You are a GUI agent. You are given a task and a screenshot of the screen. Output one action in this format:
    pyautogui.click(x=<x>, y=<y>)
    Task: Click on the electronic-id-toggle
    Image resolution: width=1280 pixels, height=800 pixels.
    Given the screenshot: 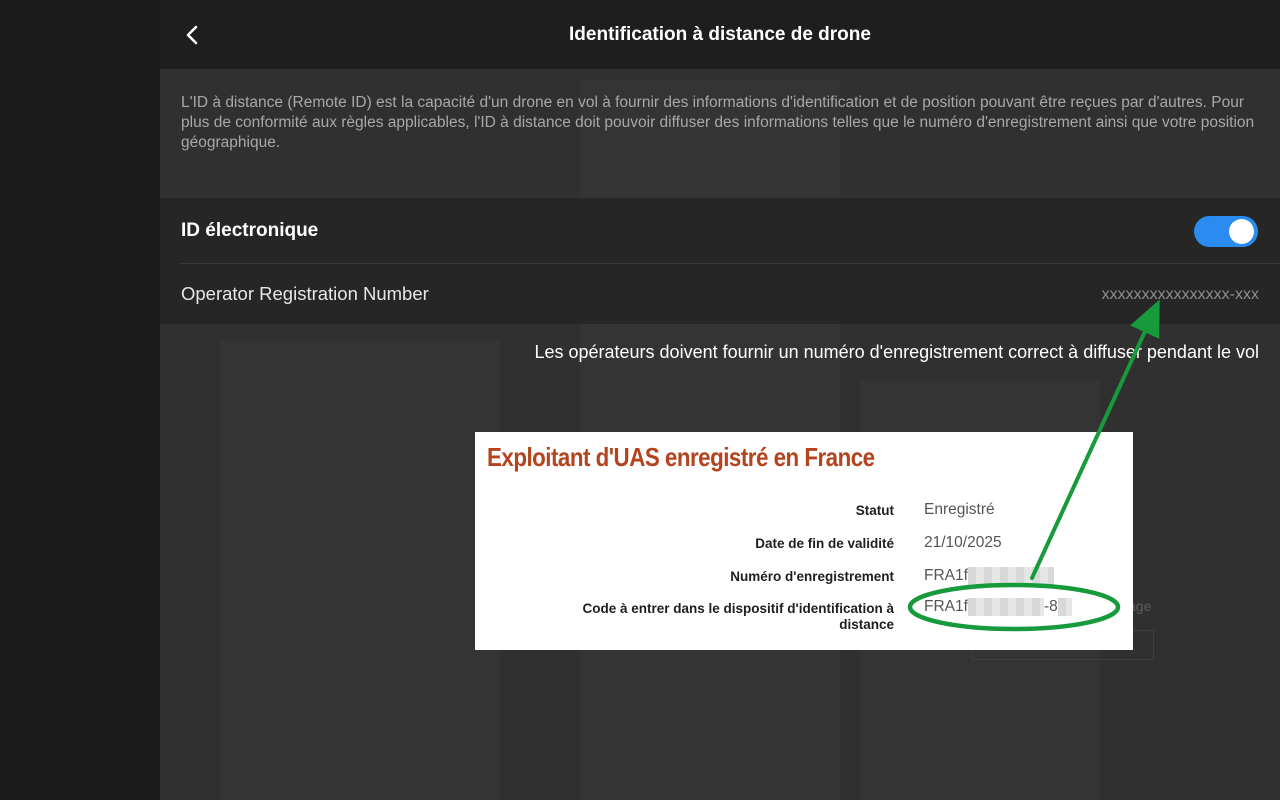 What is the action you would take?
    pyautogui.click(x=1226, y=231)
    